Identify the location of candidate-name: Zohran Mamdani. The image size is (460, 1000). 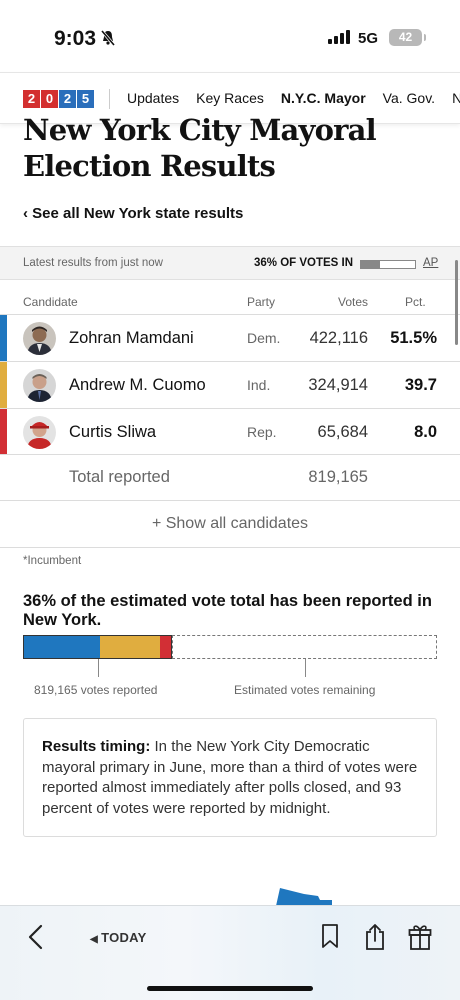
(131, 338).